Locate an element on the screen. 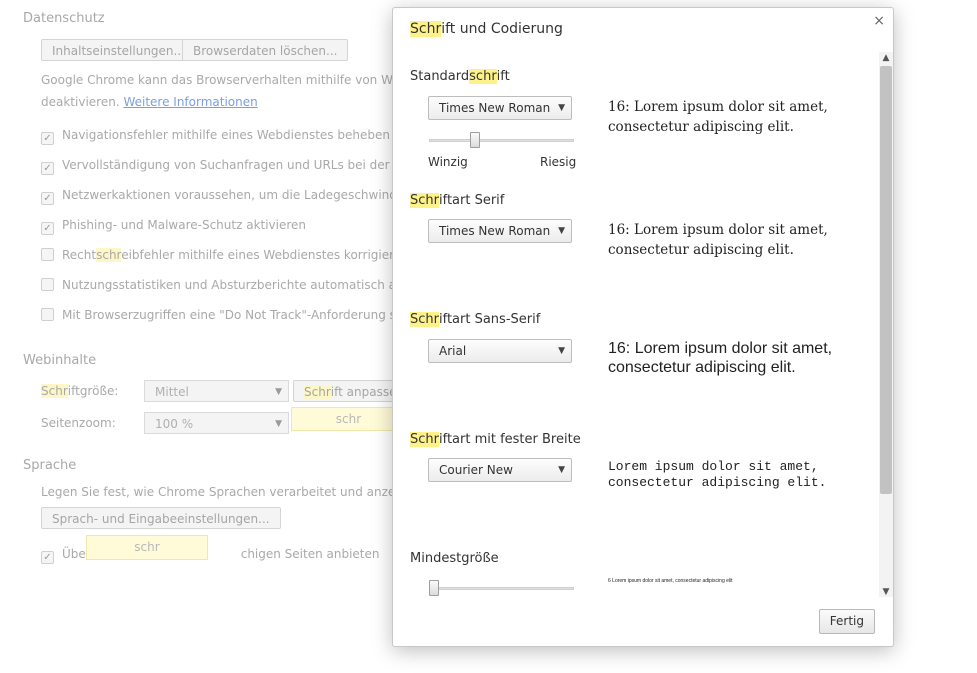  scroll-up-icon: ▲ is located at coordinates (886, 58).